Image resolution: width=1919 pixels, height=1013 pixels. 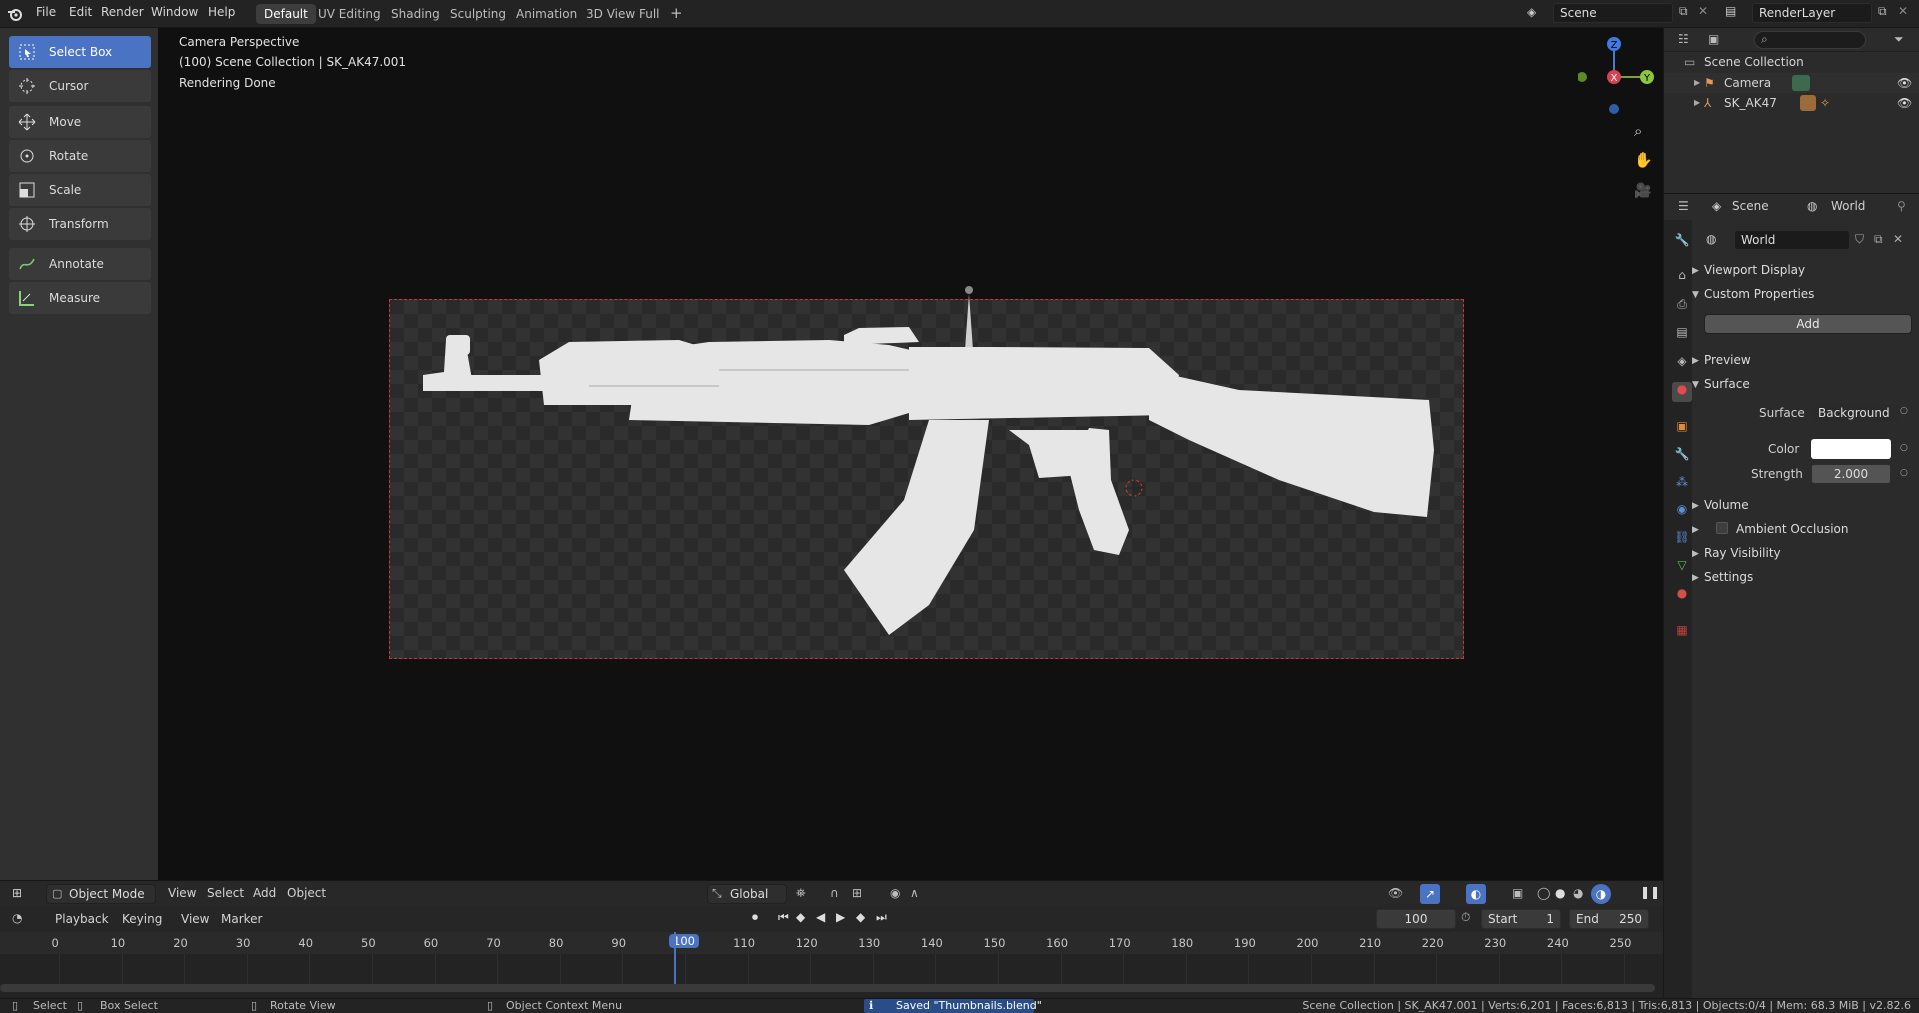 I want to click on falloff-icon: ∧, so click(x=914, y=893).